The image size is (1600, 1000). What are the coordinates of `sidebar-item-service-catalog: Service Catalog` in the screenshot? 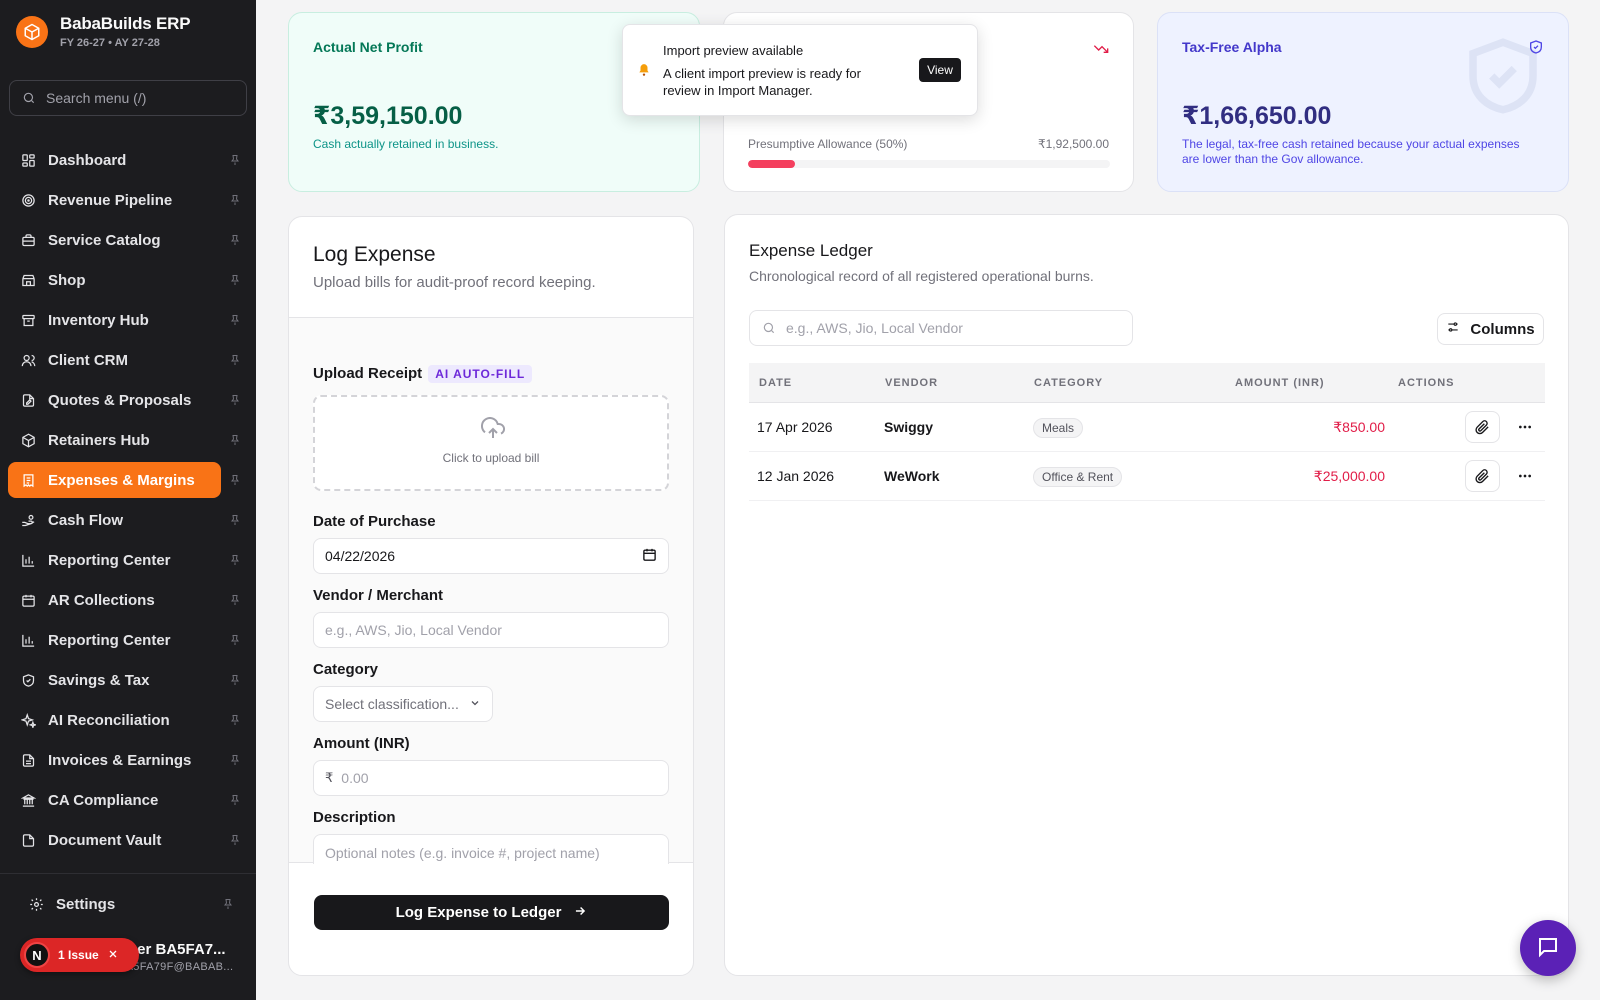 It's located at (128, 240).